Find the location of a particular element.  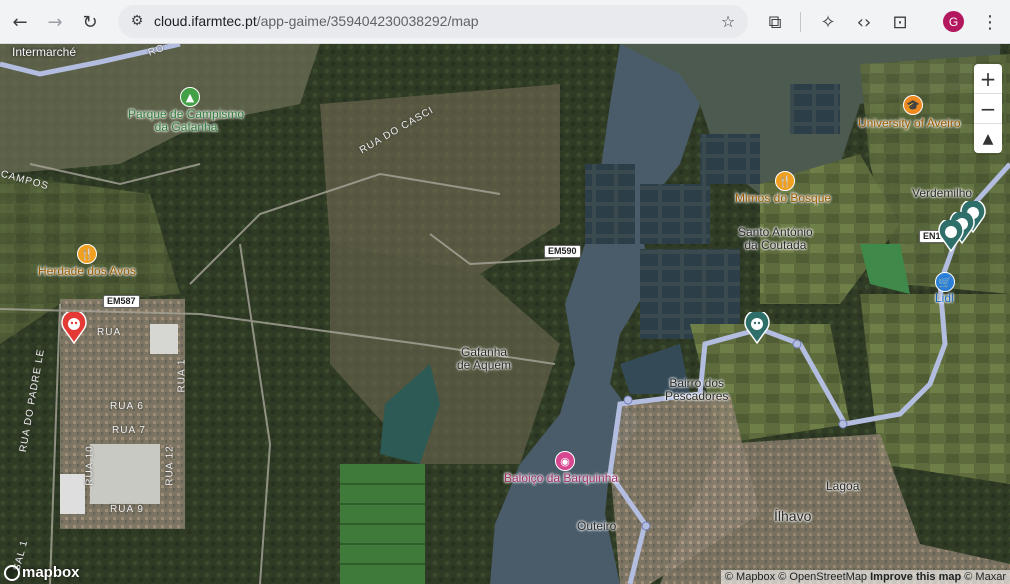

reload-button: ↻ is located at coordinates (90, 22).